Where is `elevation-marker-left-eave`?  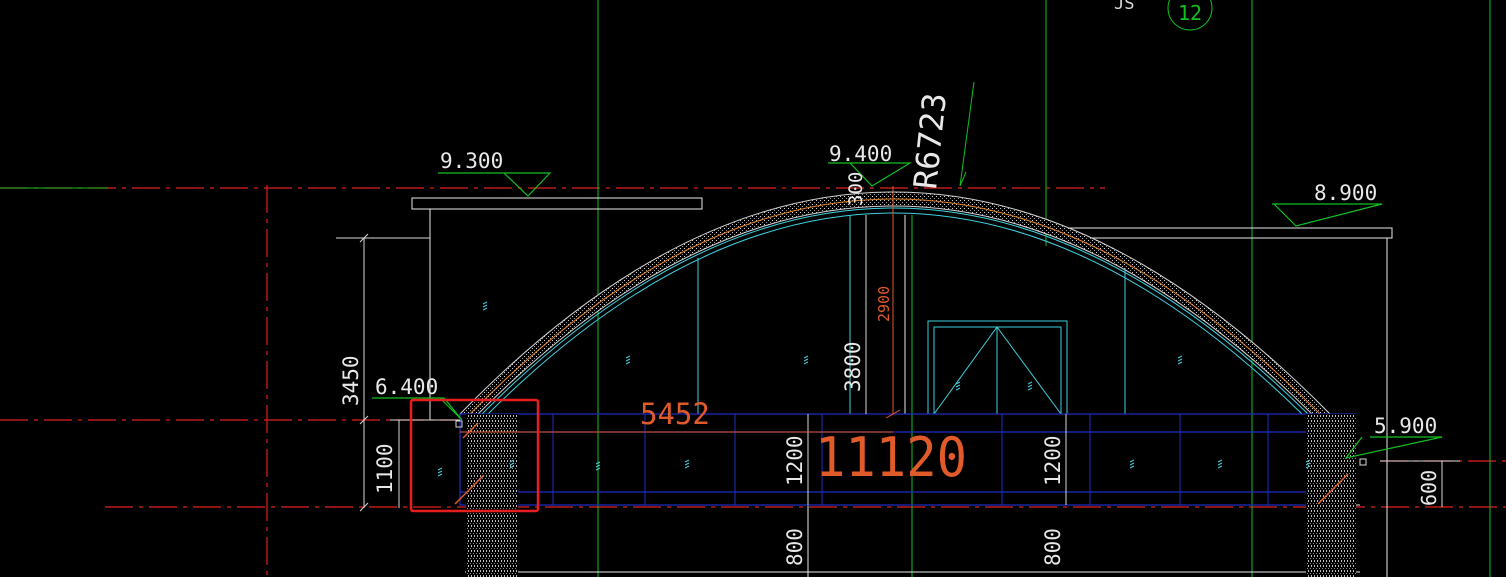 elevation-marker-left-eave is located at coordinates (417, 409).